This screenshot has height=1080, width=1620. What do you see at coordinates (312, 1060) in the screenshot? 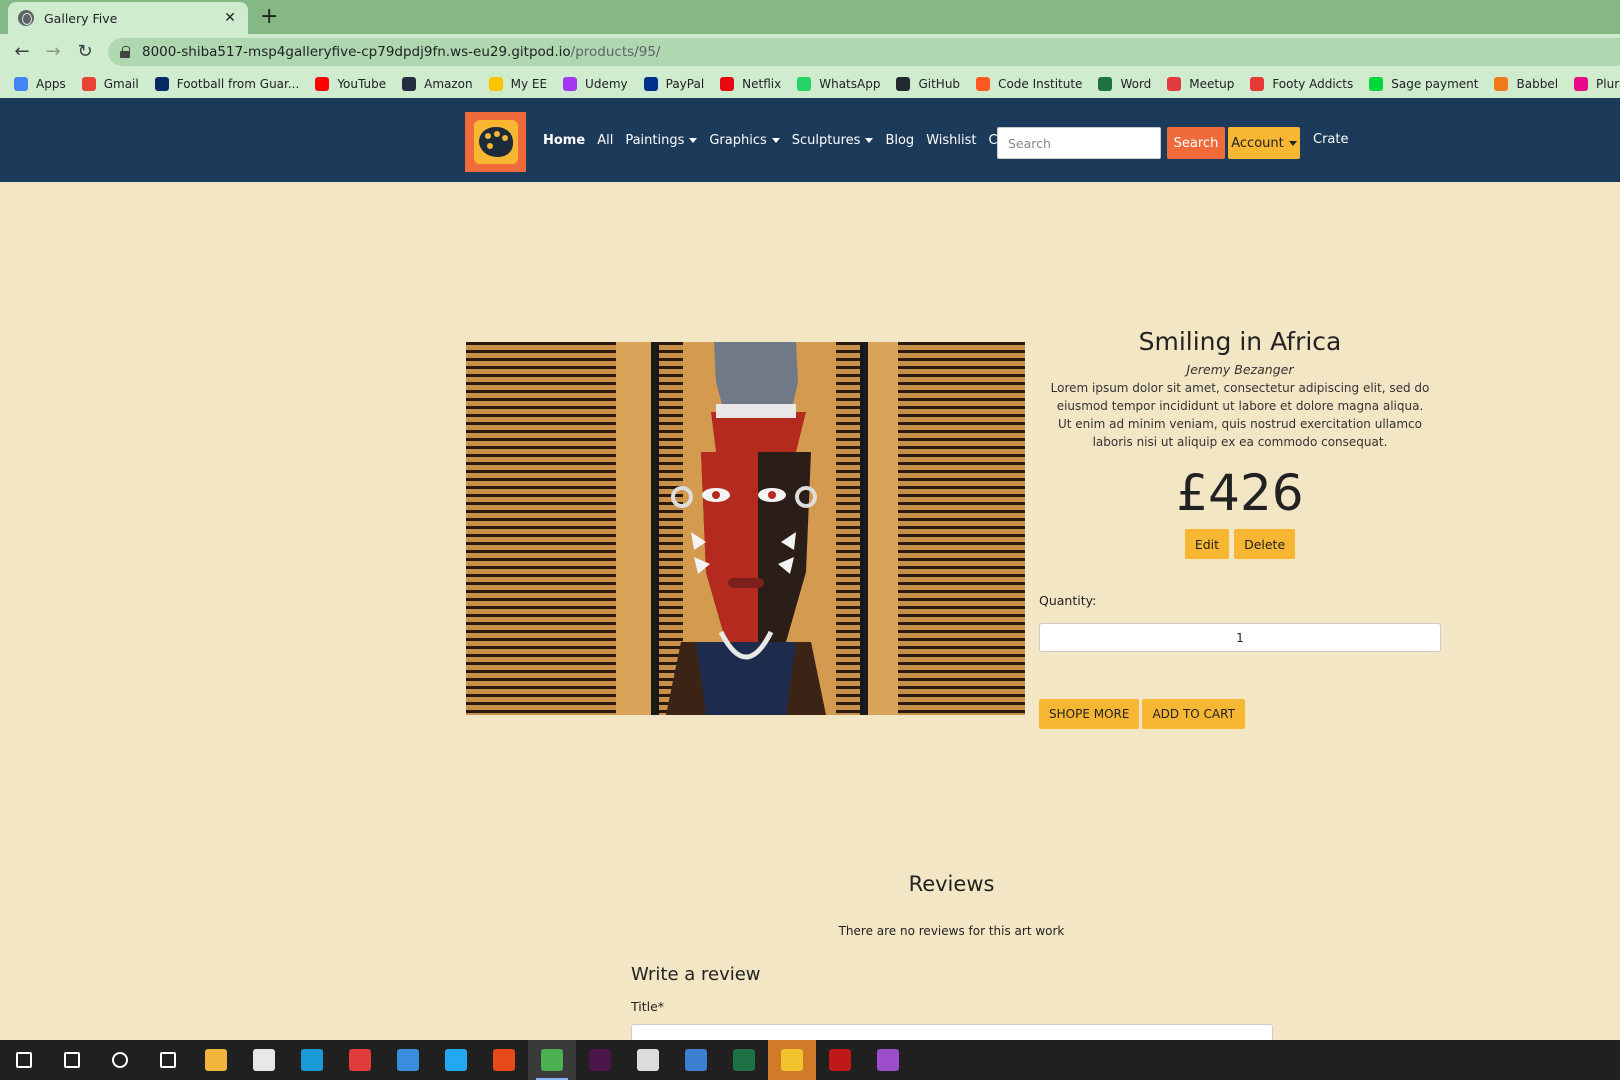
I see `taskbar-edge` at bounding box center [312, 1060].